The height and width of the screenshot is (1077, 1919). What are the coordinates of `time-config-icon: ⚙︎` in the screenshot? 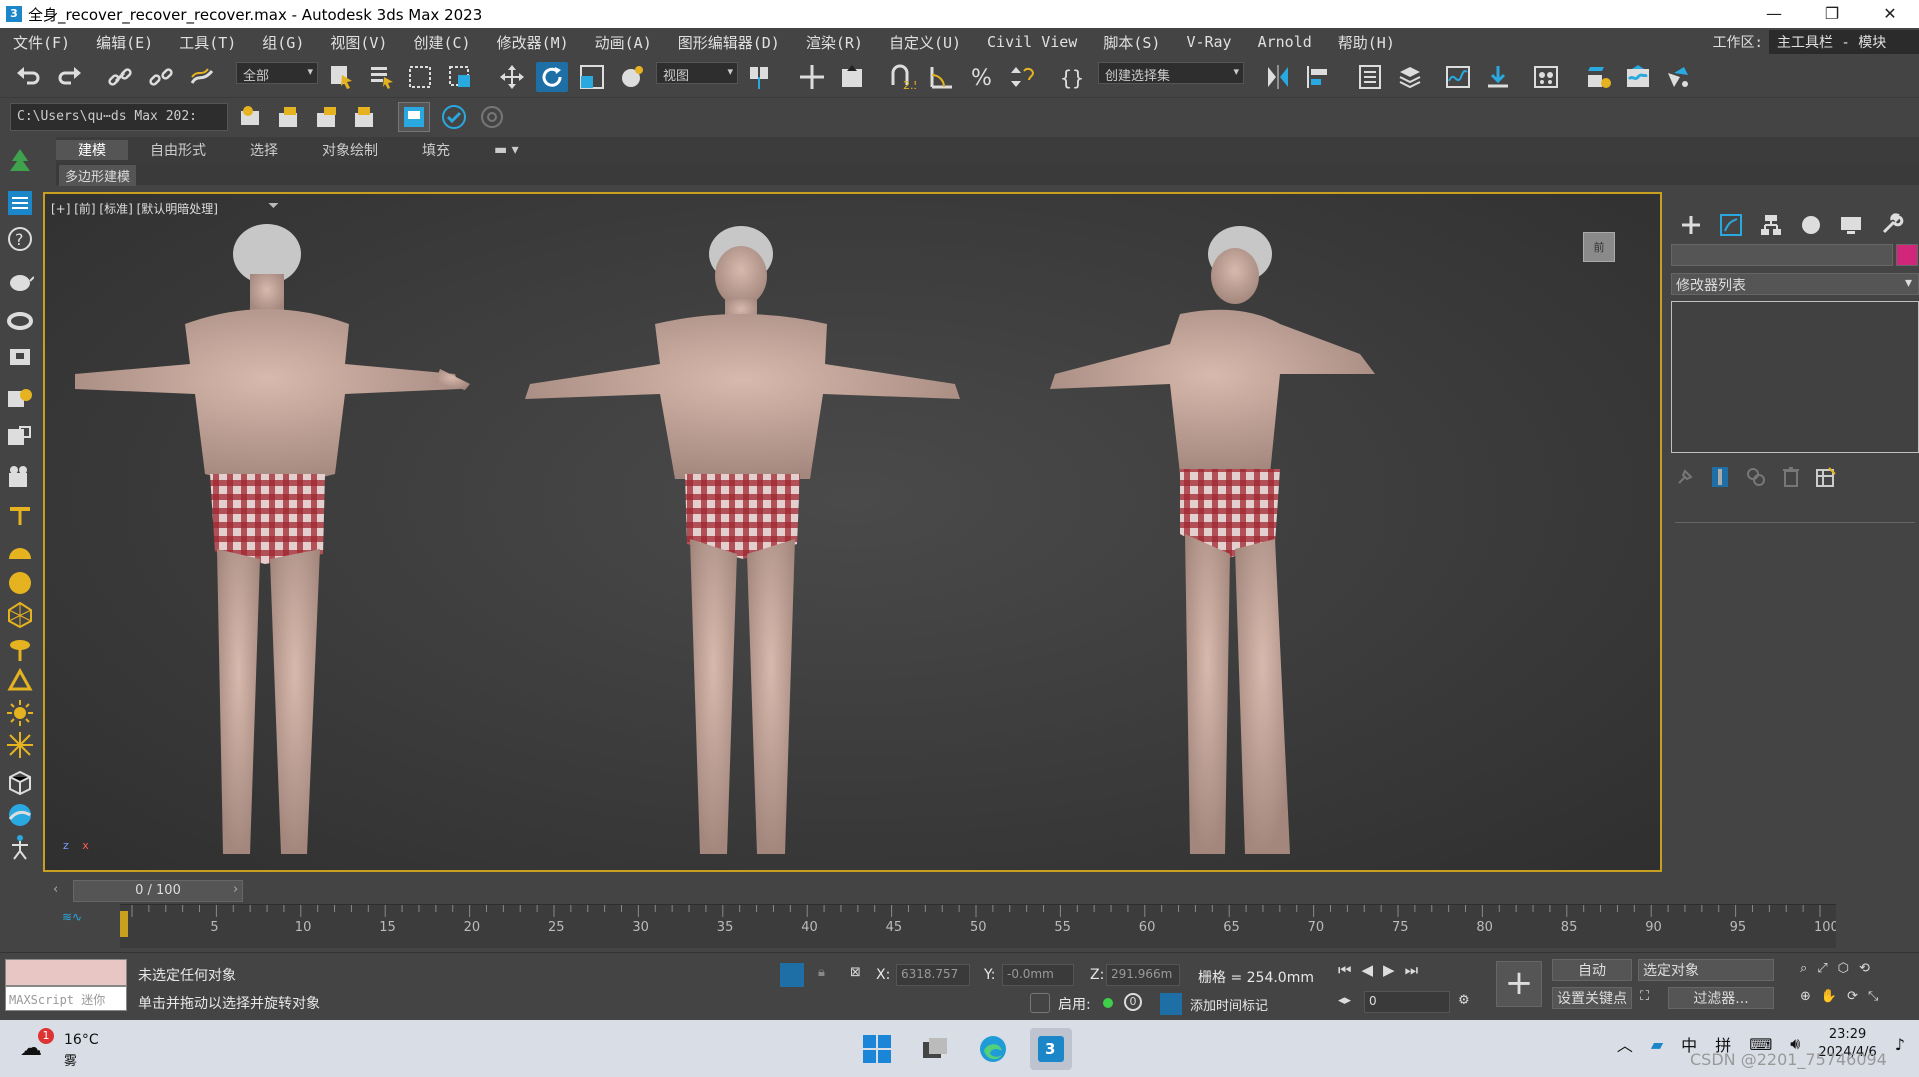 It's located at (1464, 1000).